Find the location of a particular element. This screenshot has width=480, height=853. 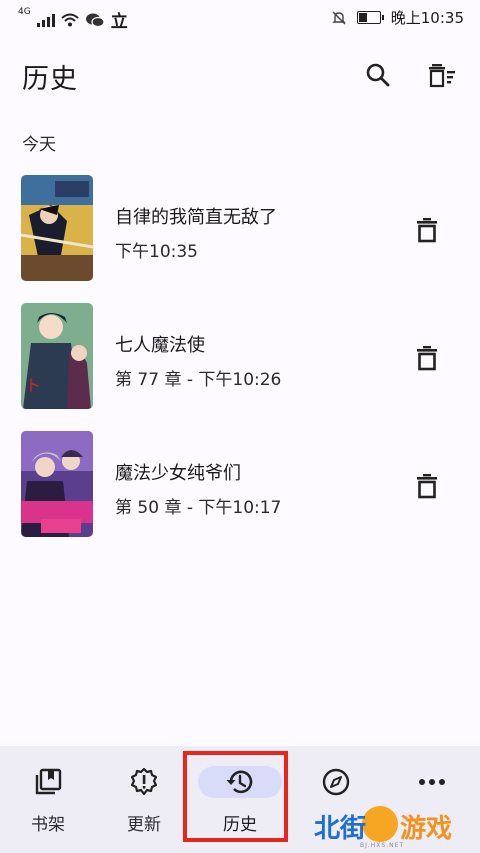

section-label-today: 今天 is located at coordinates (39, 145).